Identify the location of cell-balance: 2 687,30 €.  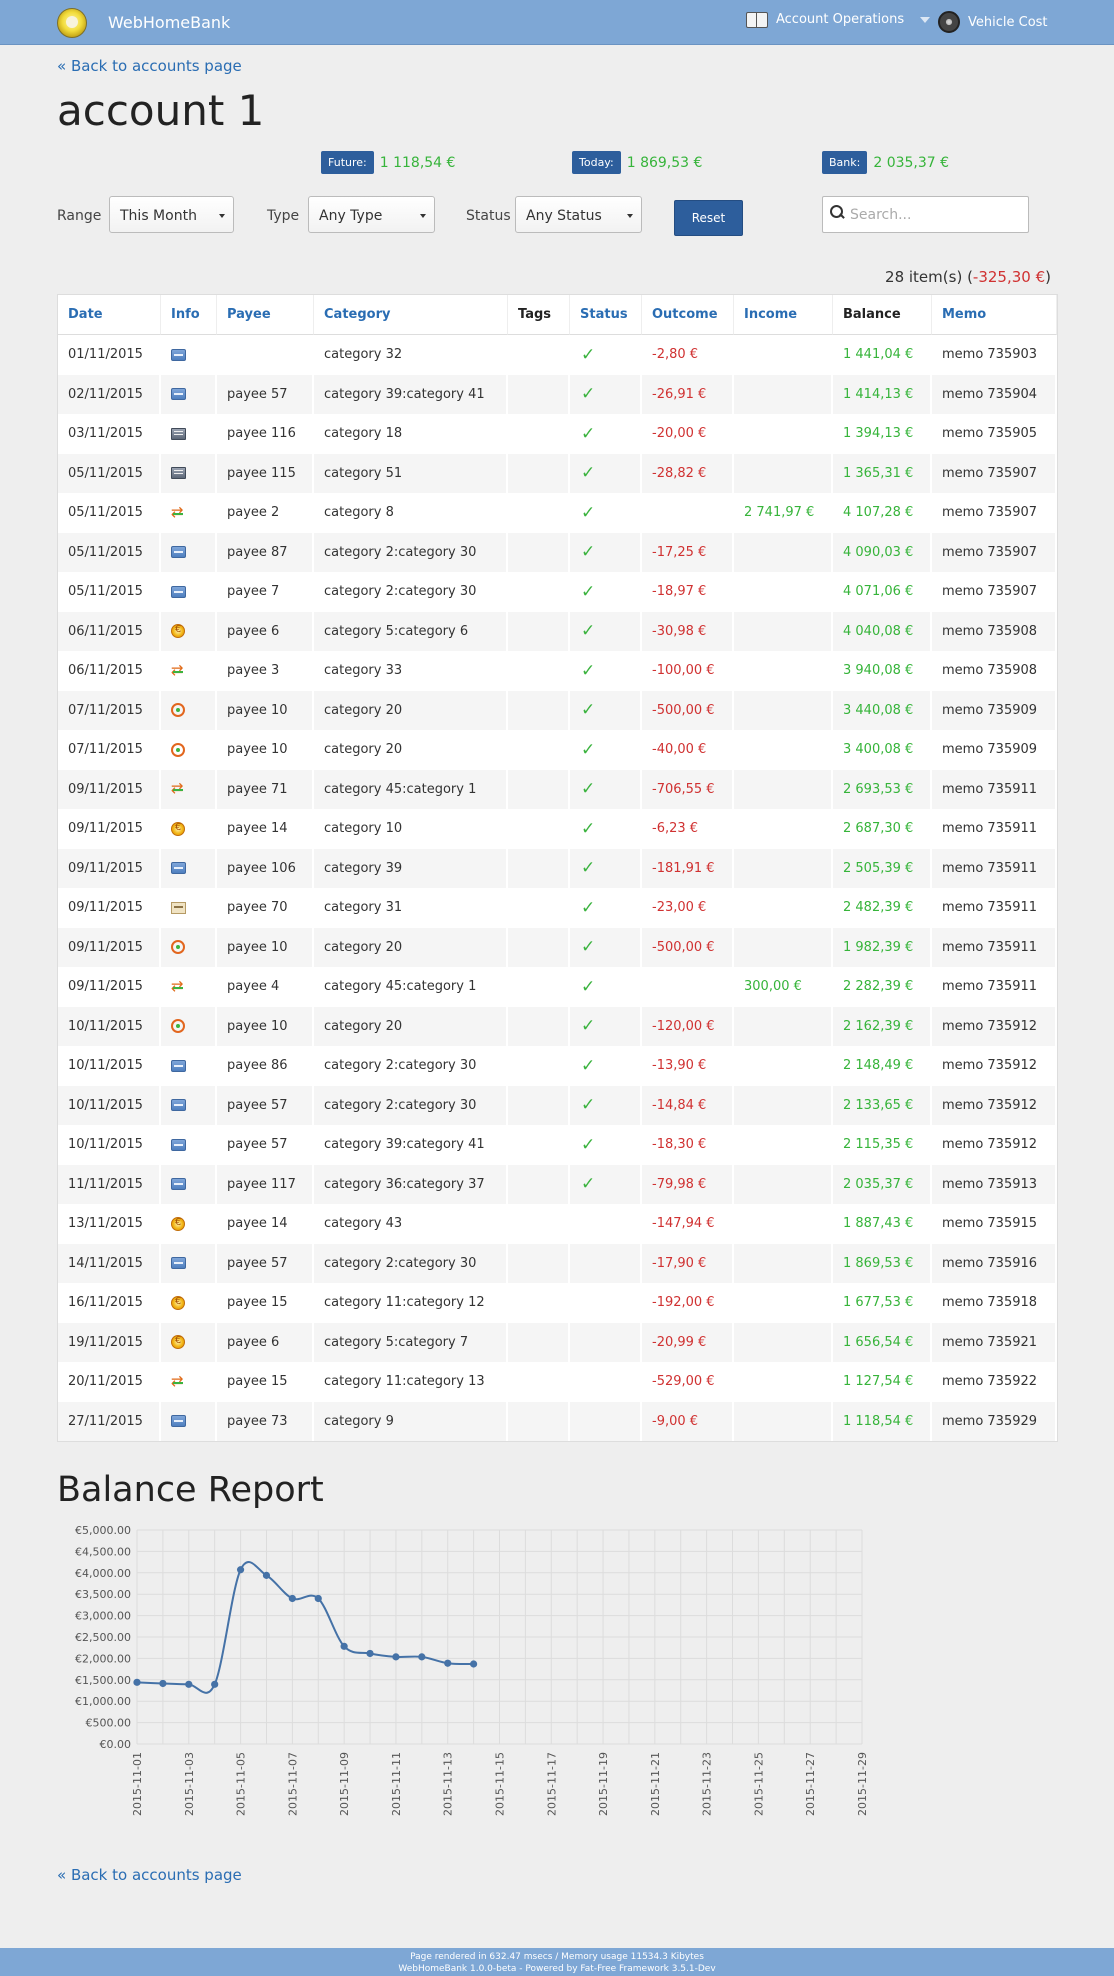
(882, 829).